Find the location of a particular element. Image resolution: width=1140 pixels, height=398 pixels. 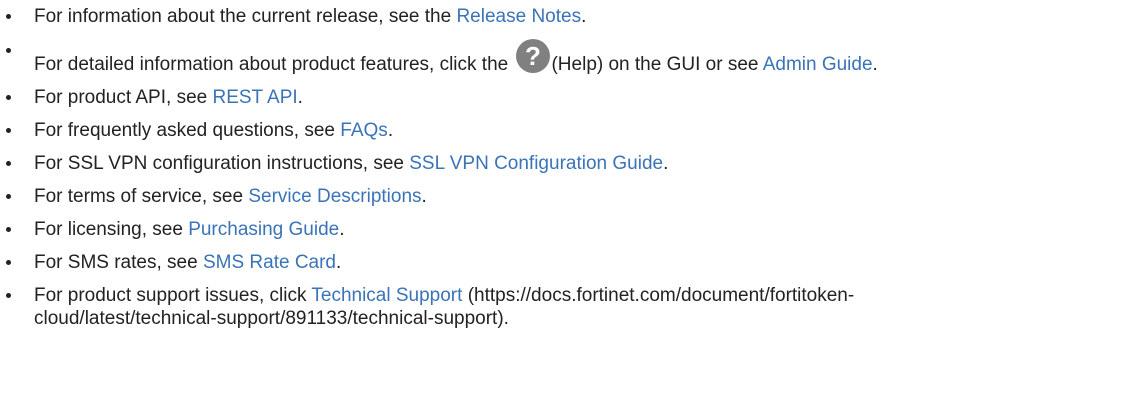

purchasing-guide-link: Purchasing Guide is located at coordinates (263, 229).